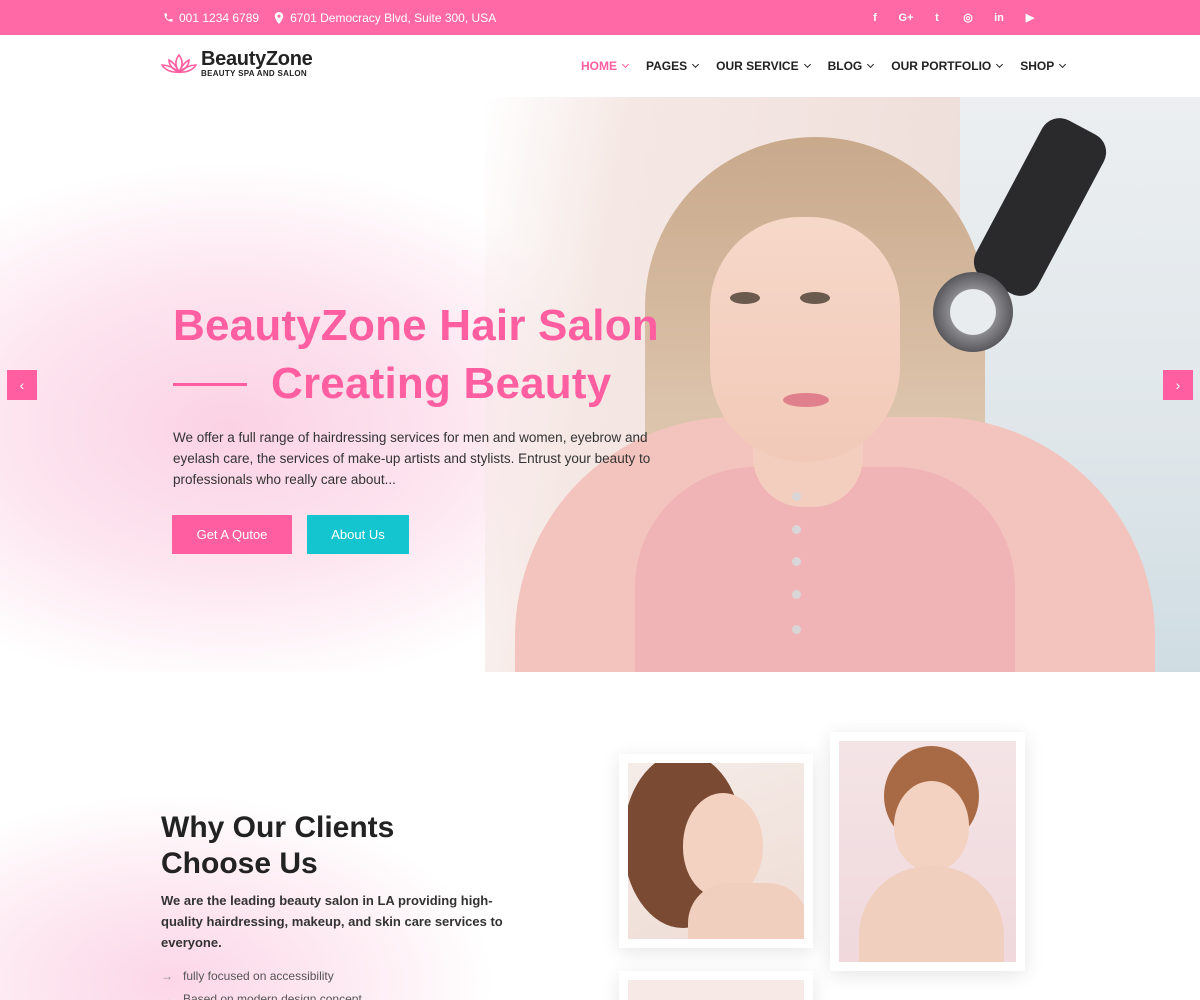 The height and width of the screenshot is (1000, 1200). I want to click on slider-prev-button: ‹, so click(22, 385).